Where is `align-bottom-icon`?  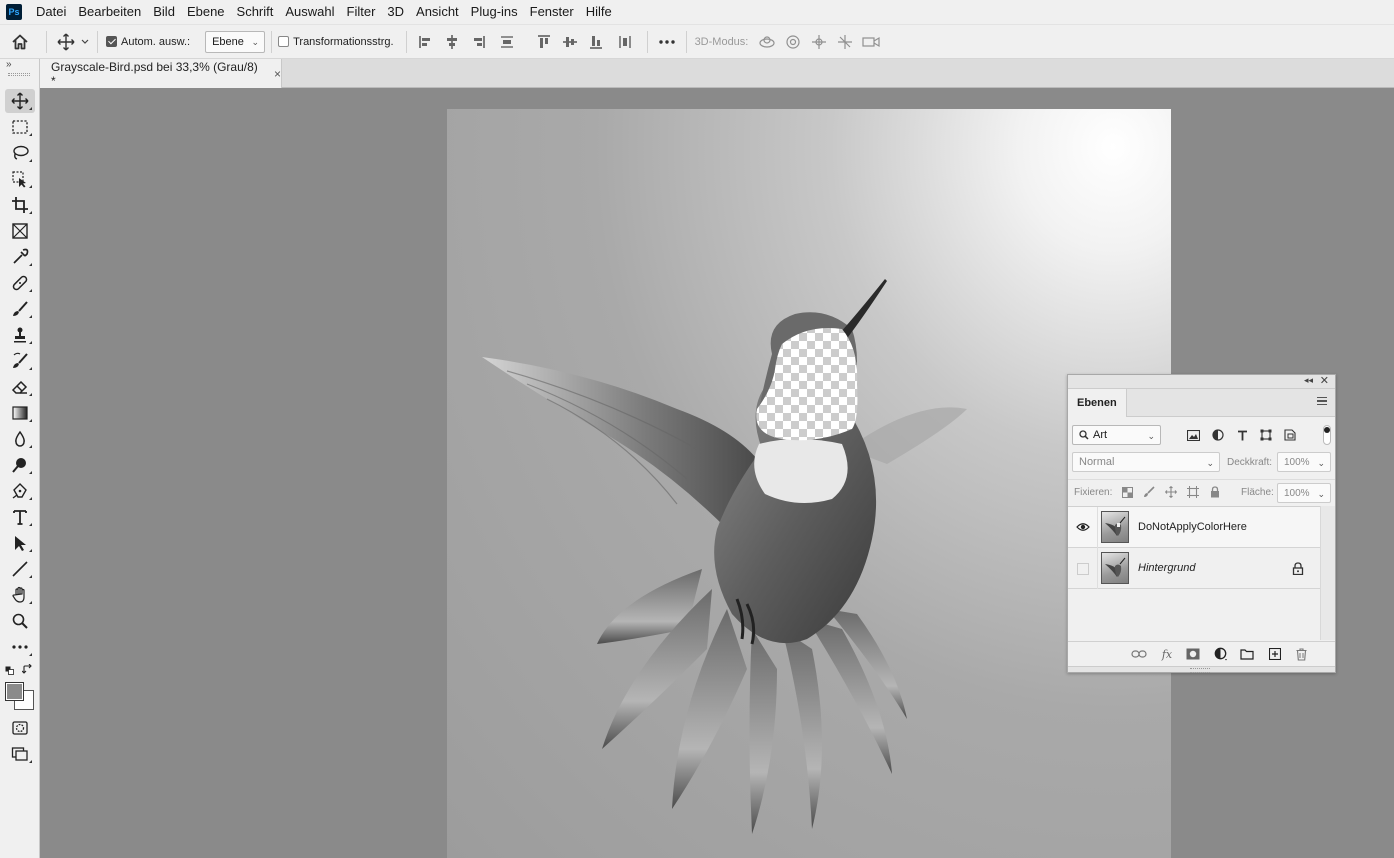 align-bottom-icon is located at coordinates (596, 42).